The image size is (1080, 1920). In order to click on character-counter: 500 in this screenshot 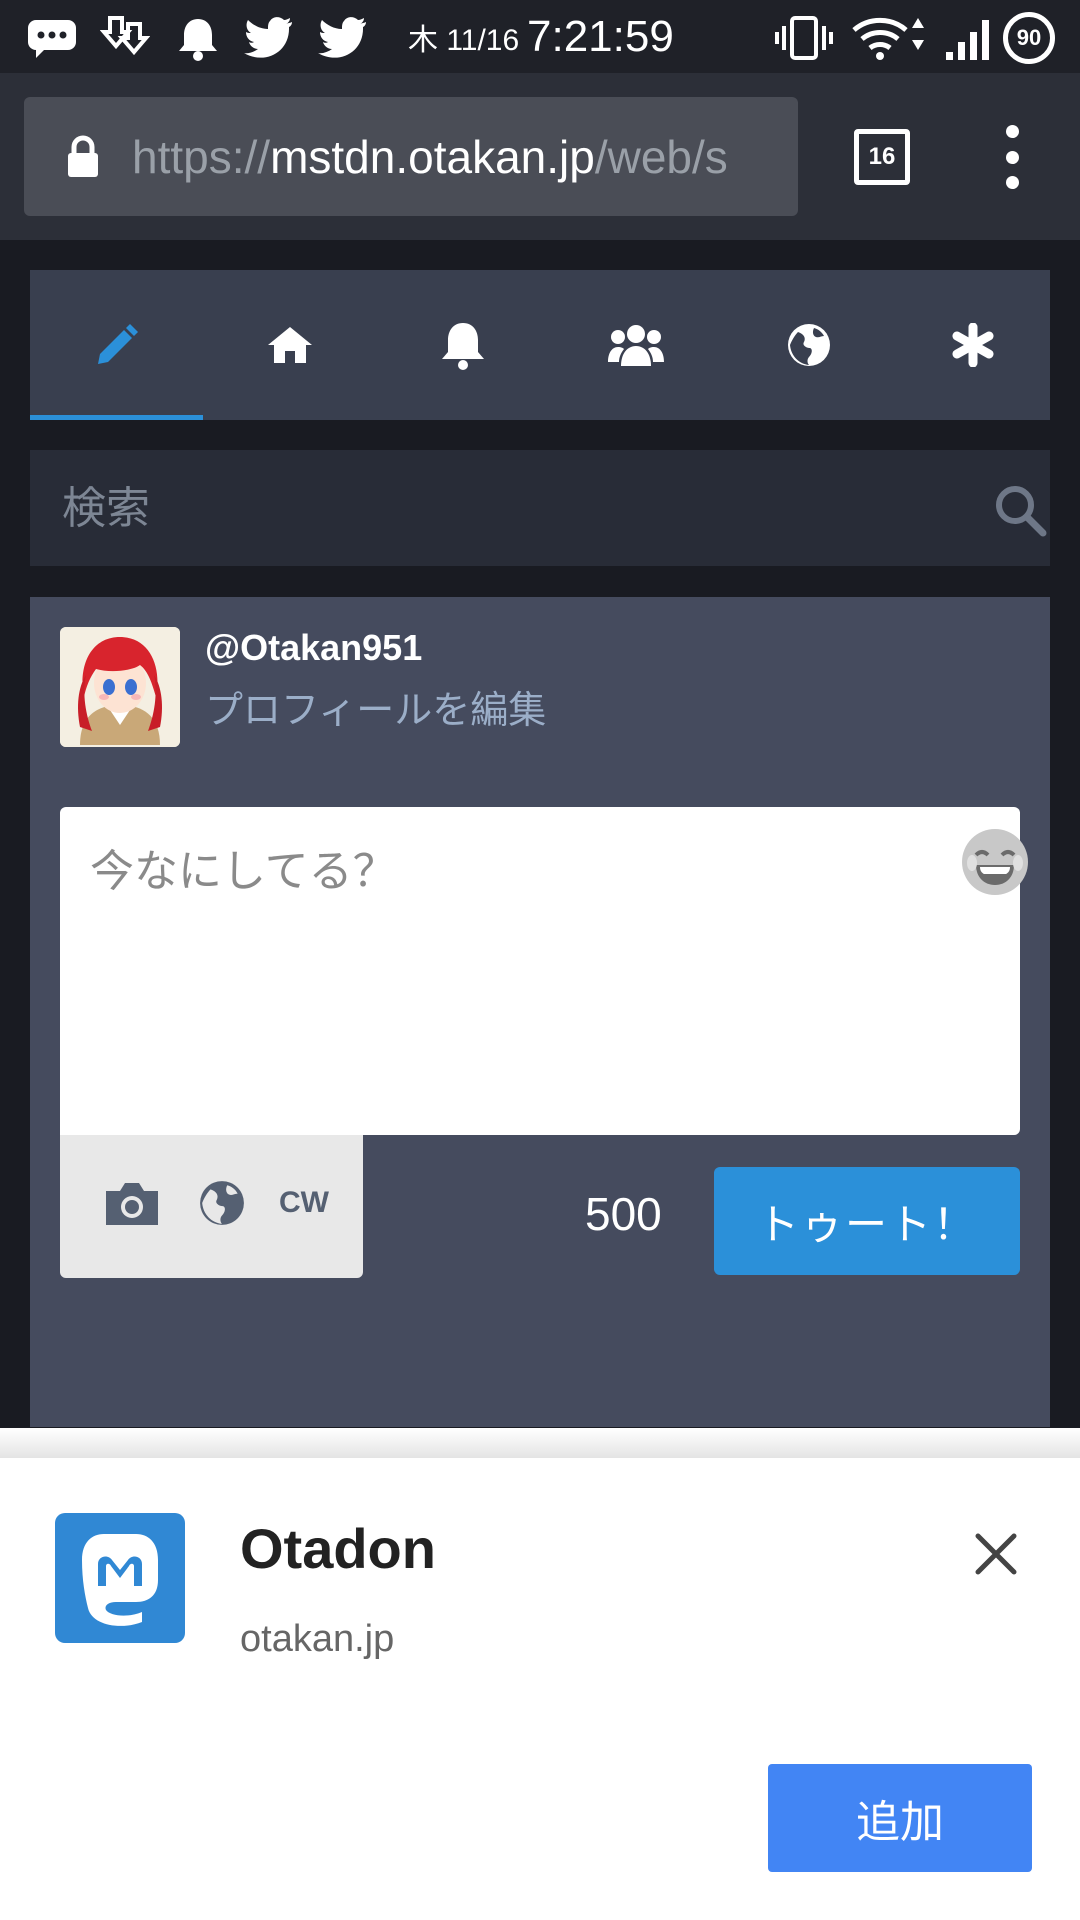, I will do `click(623, 1214)`.